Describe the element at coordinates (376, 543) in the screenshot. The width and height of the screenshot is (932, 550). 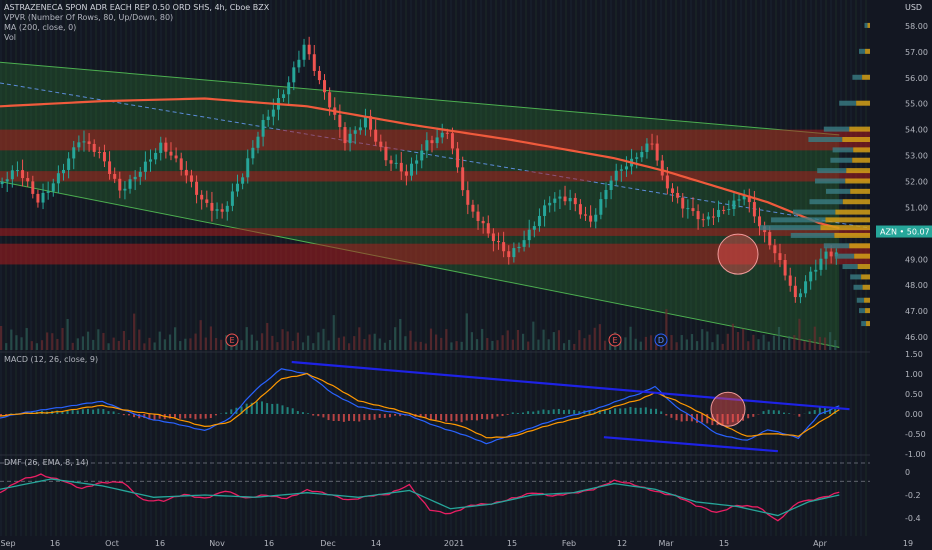
I see `time-tick-label: 14` at that location.